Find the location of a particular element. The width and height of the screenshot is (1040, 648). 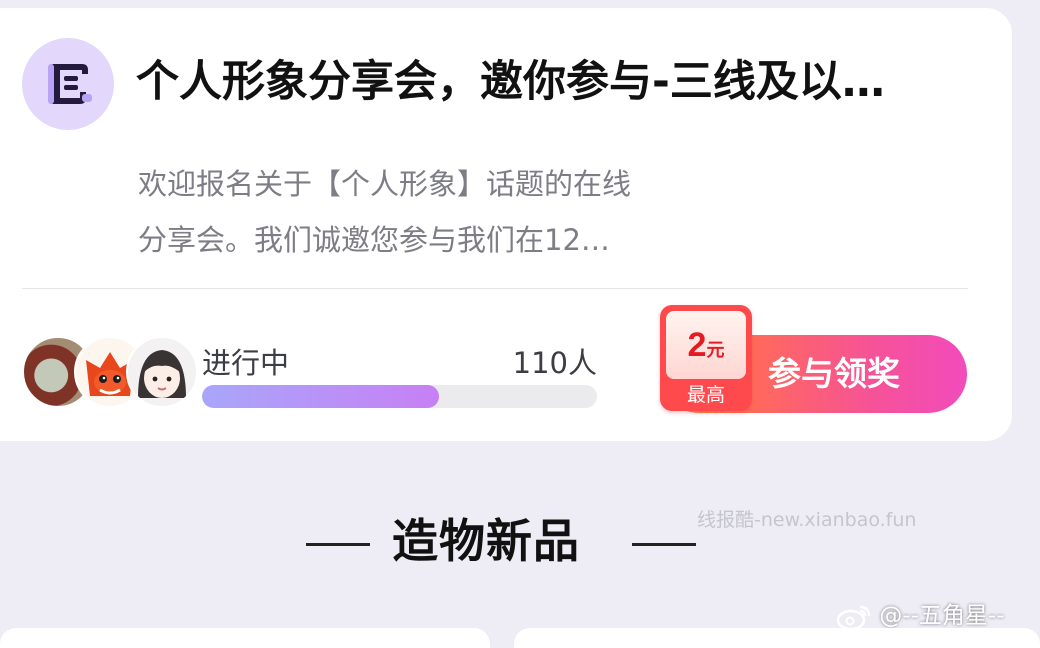

join-button-label: 参与领奖 is located at coordinates (834, 373).